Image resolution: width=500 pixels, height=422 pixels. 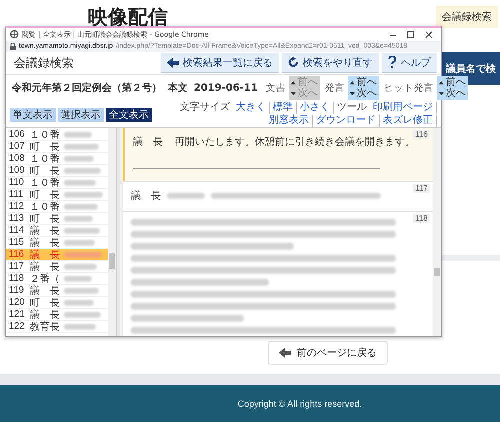 I want to click on previous-button: 前へ, so click(x=363, y=82).